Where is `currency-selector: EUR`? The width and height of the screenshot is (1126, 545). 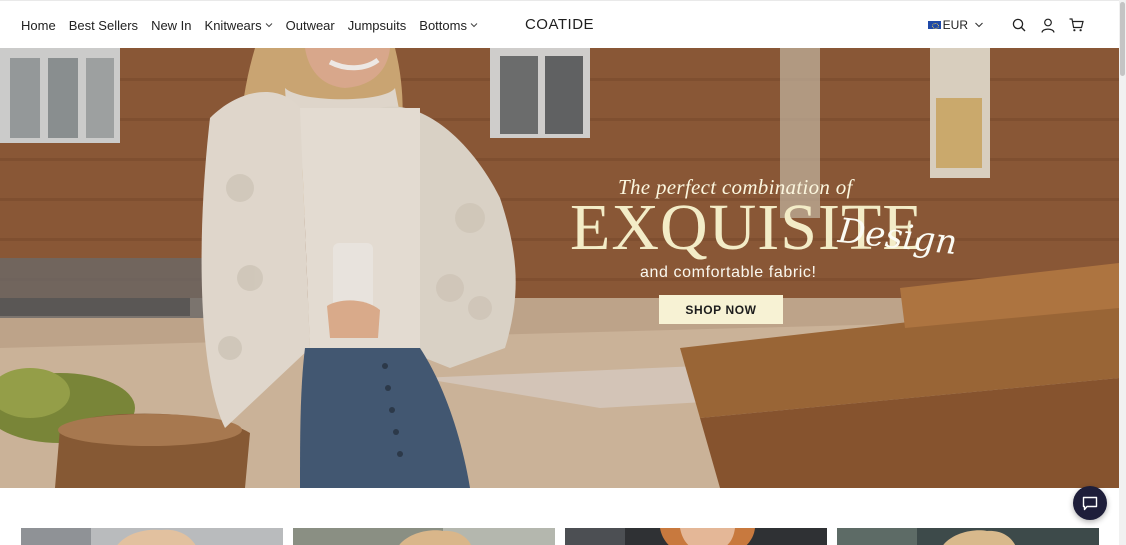
currency-selector: EUR is located at coordinates (955, 25).